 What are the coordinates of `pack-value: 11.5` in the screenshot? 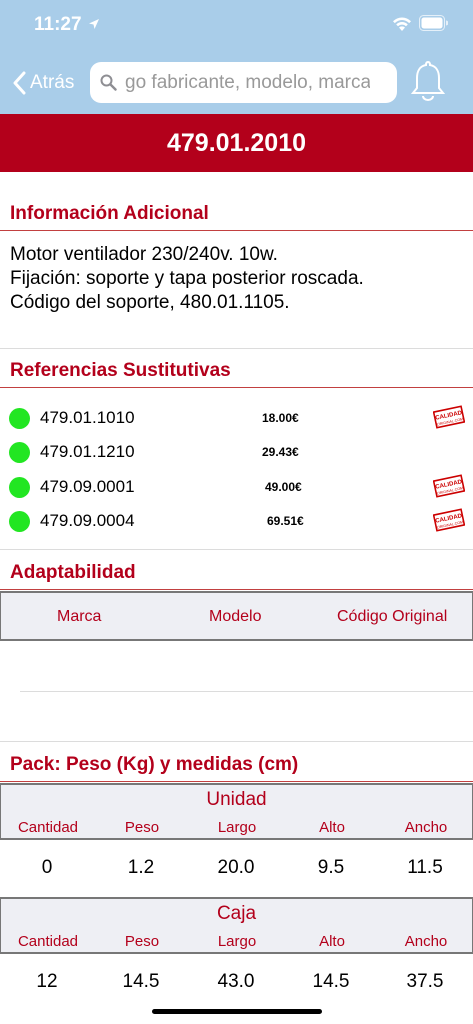 It's located at (425, 867).